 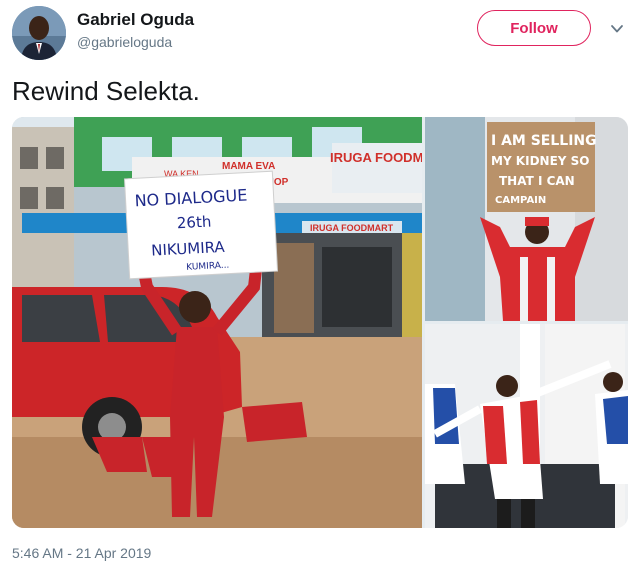 What do you see at coordinates (81, 553) in the screenshot?
I see `timestamp: 5:46 AM - 21 Apr 2019` at bounding box center [81, 553].